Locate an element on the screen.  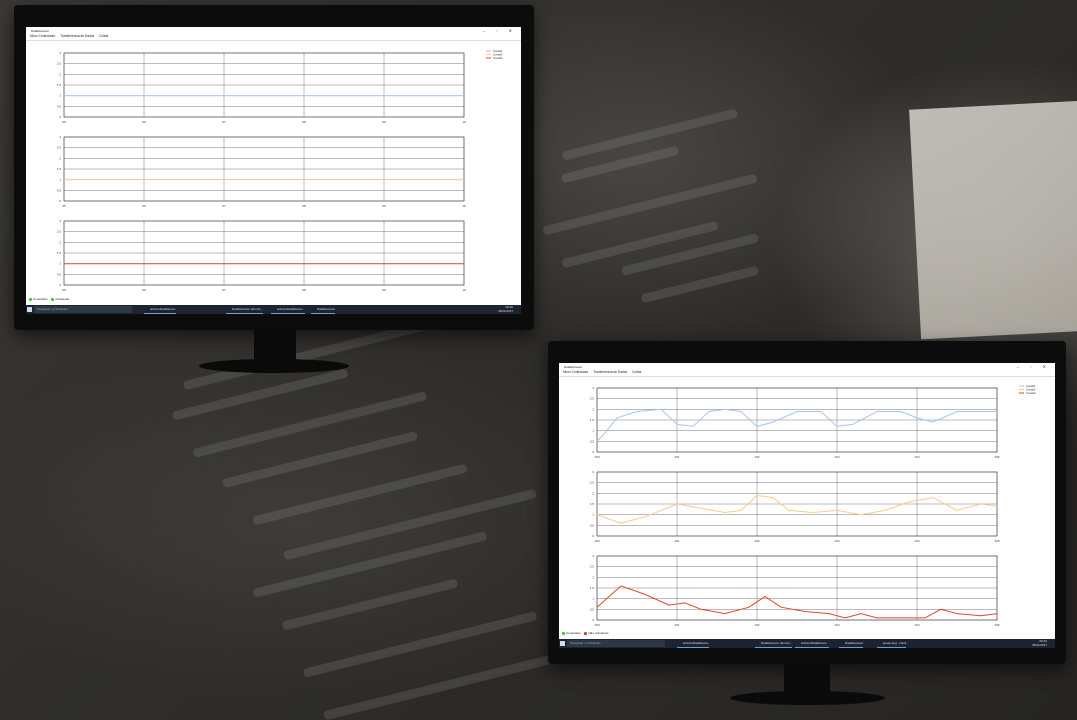
taskbar-app: janela.png - Paint is located at coordinates (892, 644).